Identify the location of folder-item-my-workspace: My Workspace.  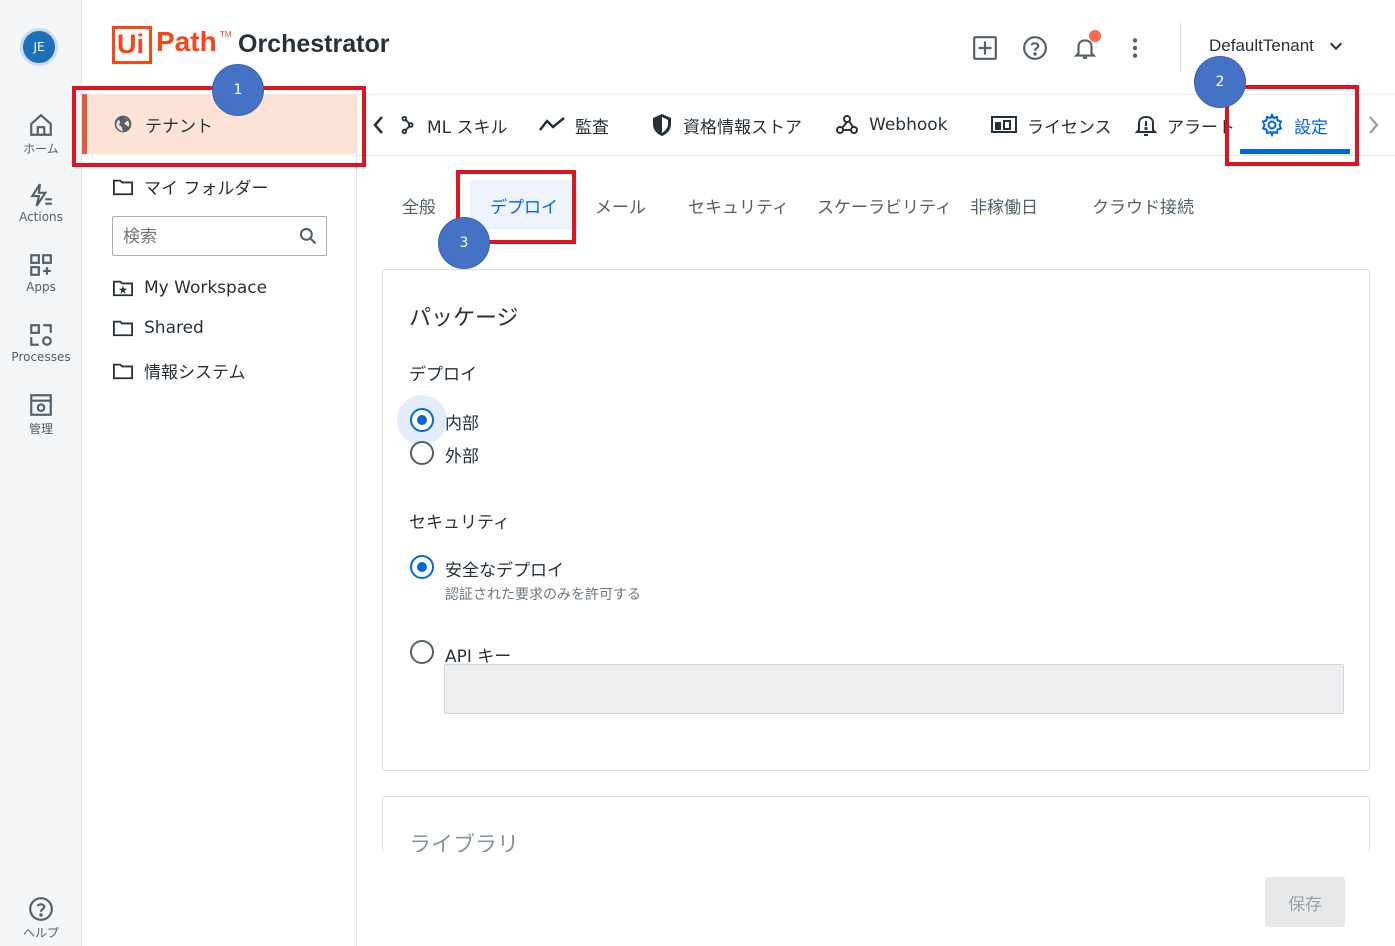
(189, 288).